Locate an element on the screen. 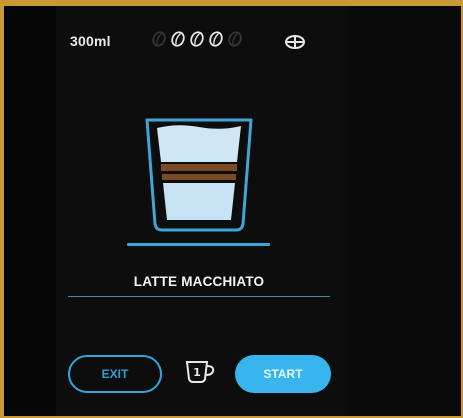 The width and height of the screenshot is (463, 418). layered-glass-icon is located at coordinates (199, 176).